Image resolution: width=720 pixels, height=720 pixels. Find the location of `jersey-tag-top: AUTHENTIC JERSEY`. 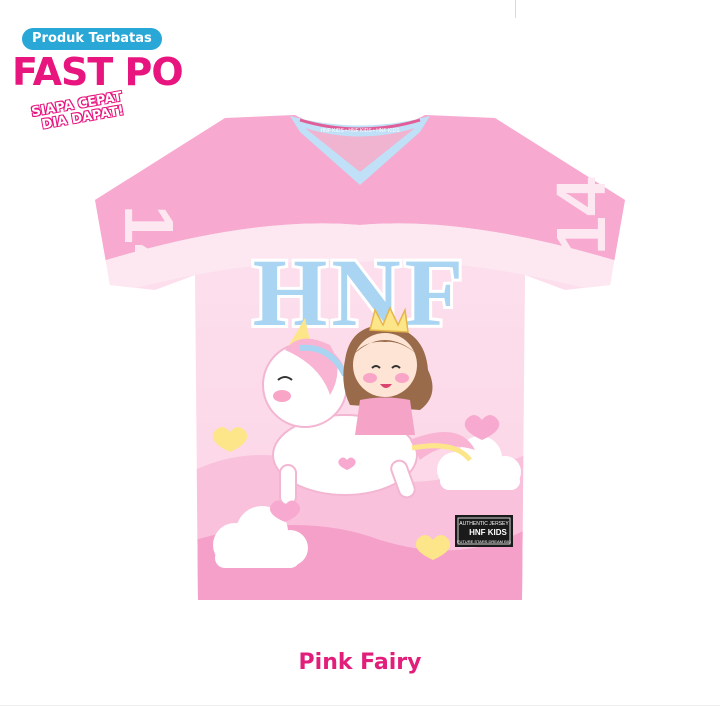

jersey-tag-top: AUTHENTIC JERSEY is located at coordinates (484, 524).